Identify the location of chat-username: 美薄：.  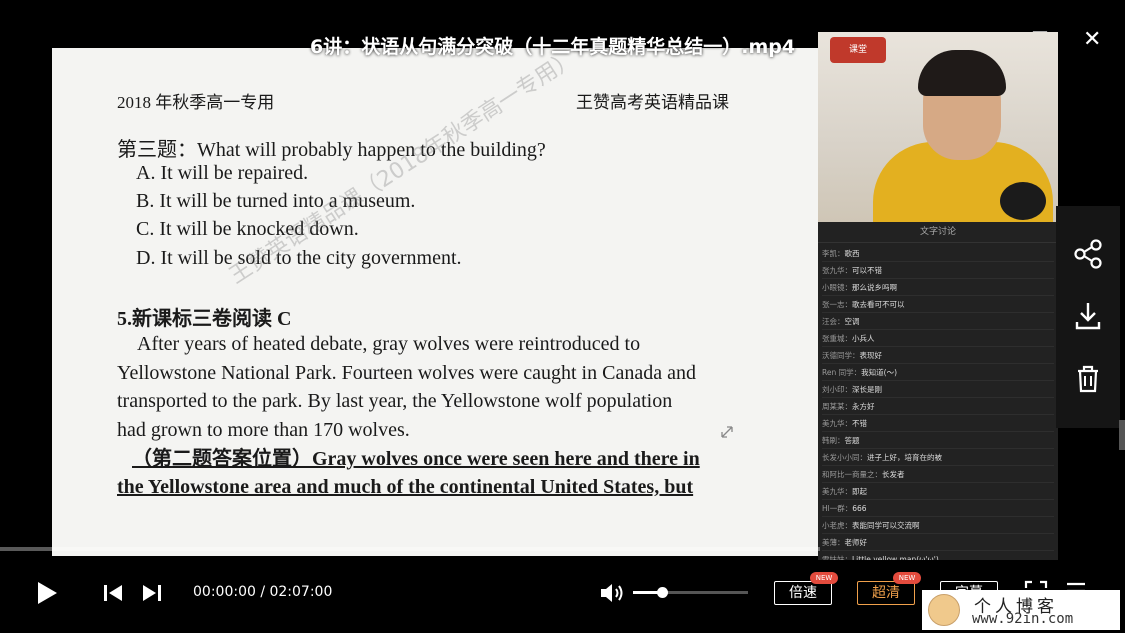
(833, 542).